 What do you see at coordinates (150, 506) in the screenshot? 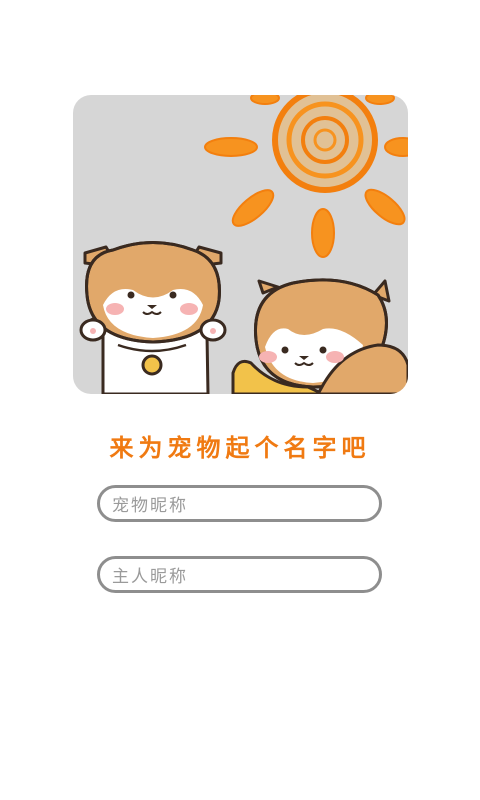
I see `pet-nickname-label: 宠物昵称` at bounding box center [150, 506].